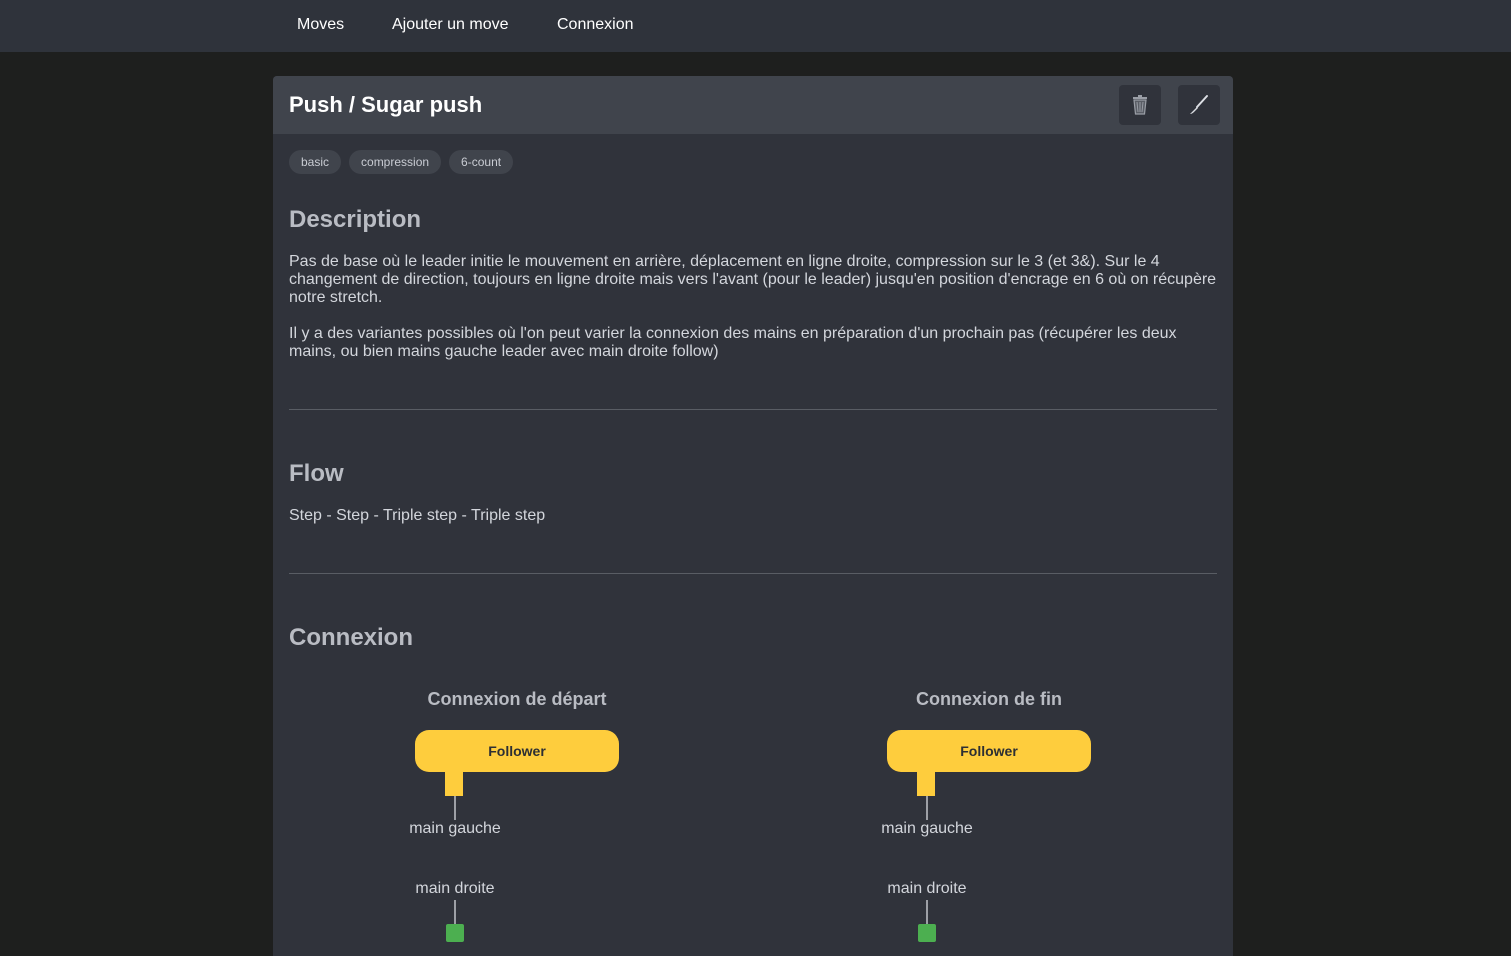 This screenshot has width=1511, height=956. Describe the element at coordinates (355, 219) in the screenshot. I see `description-heading: Description` at that location.